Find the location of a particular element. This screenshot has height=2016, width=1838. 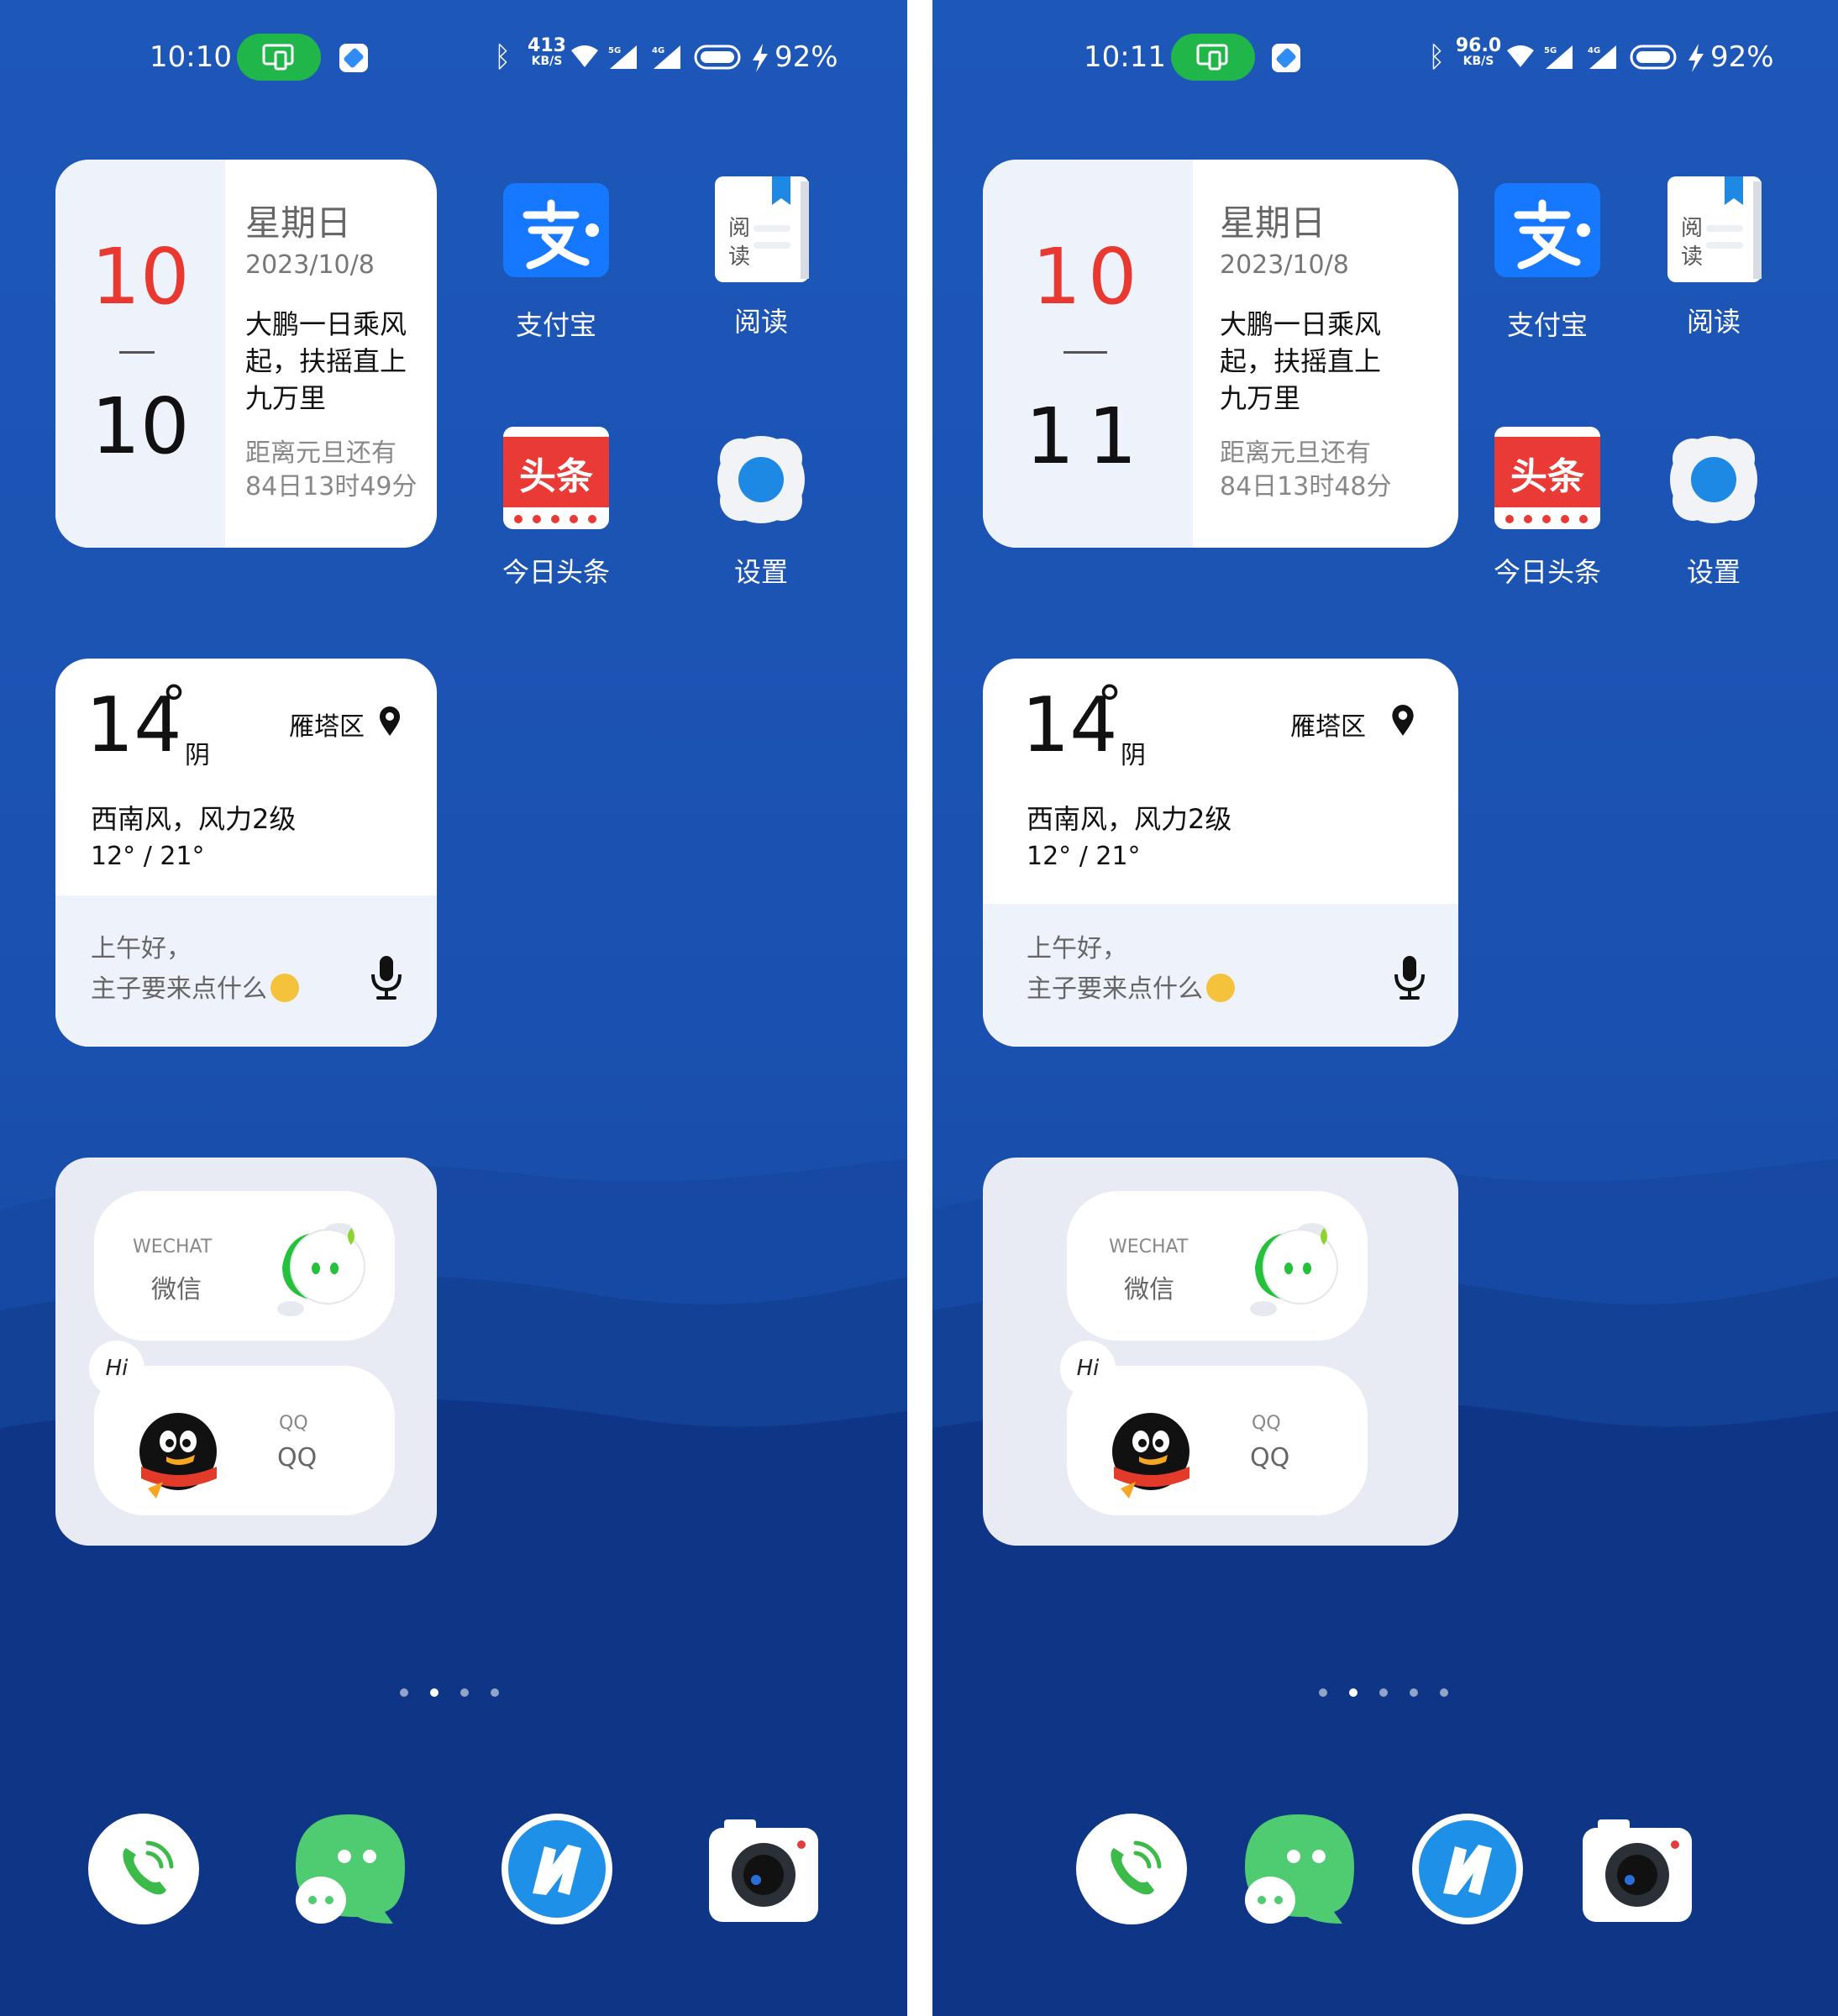

weather-wind: 西南风，风力2级 is located at coordinates (194, 819).